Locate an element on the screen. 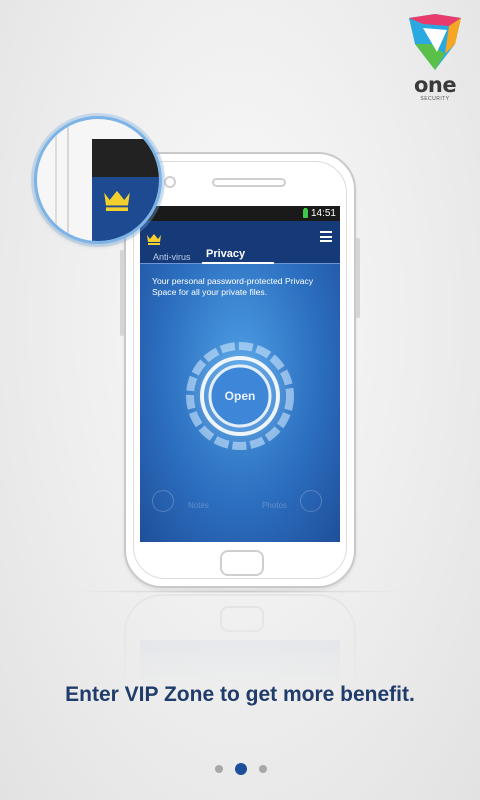 Image resolution: width=480 pixels, height=800 pixels. tagline: Enter VIP Zone to get more benefit. is located at coordinates (240, 694).